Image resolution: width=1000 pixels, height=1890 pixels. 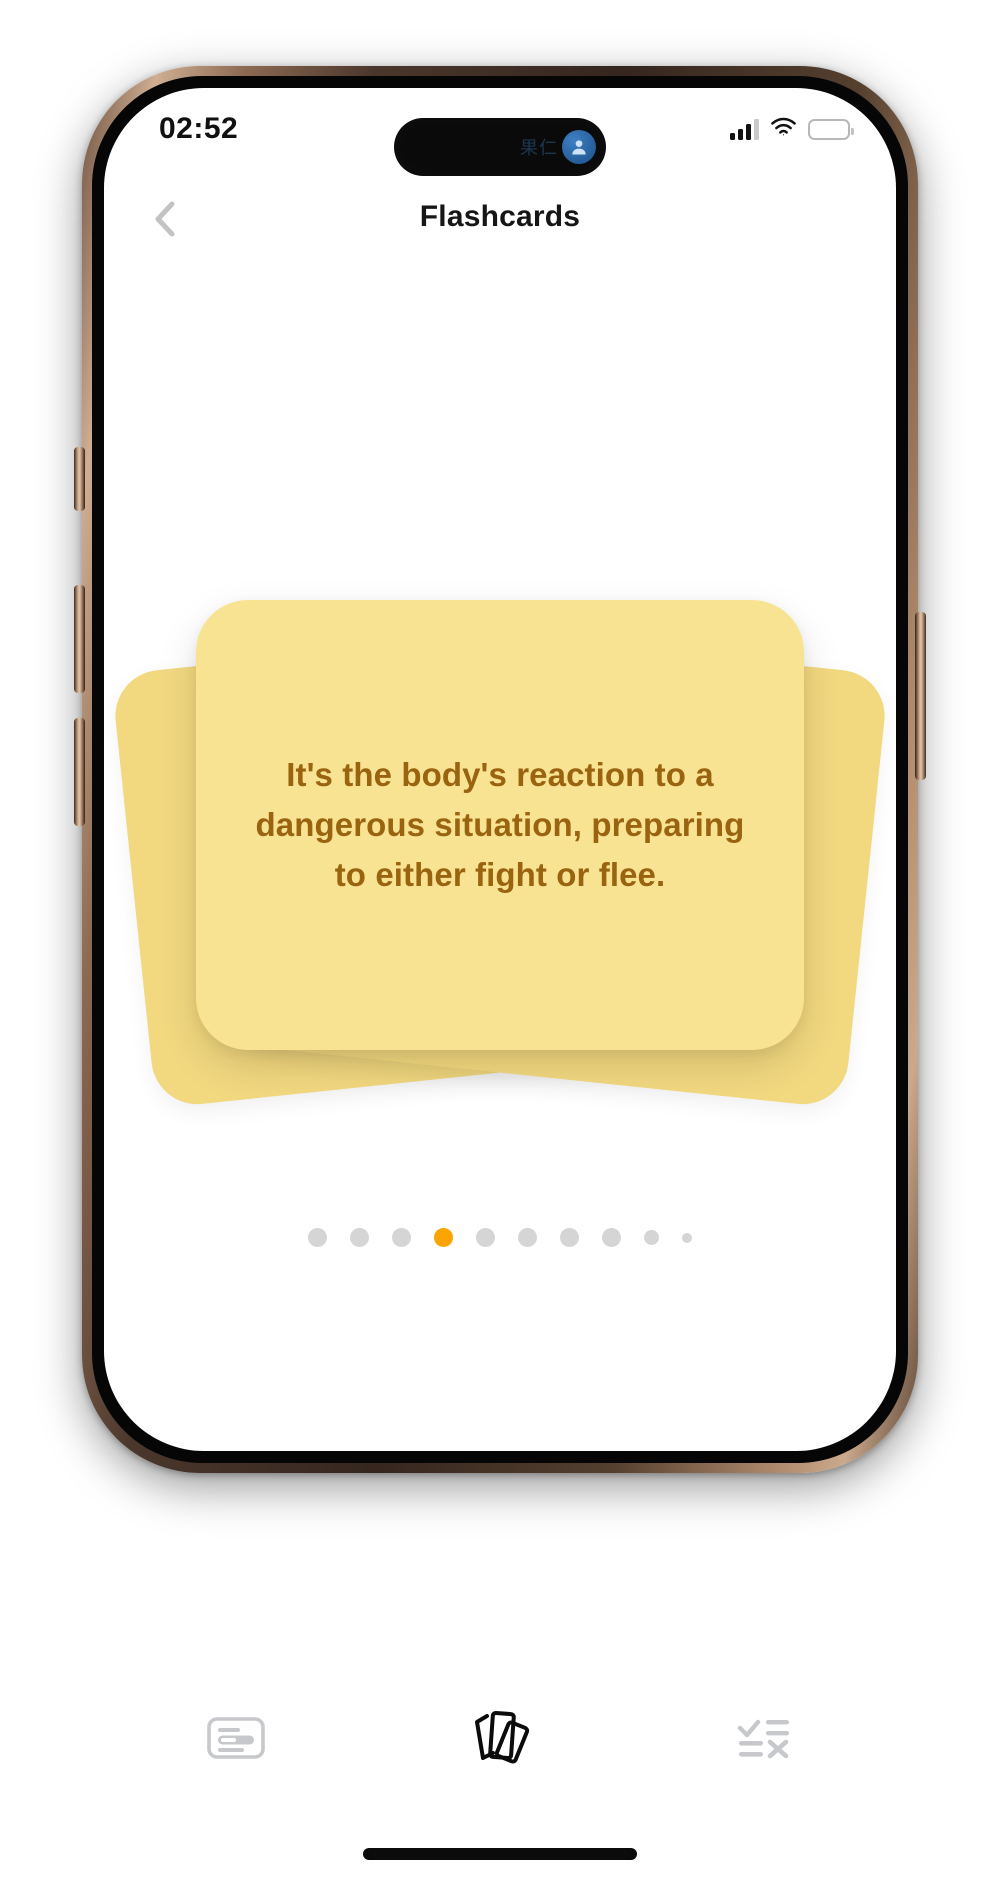 I want to click on power-button, so click(x=920, y=696).